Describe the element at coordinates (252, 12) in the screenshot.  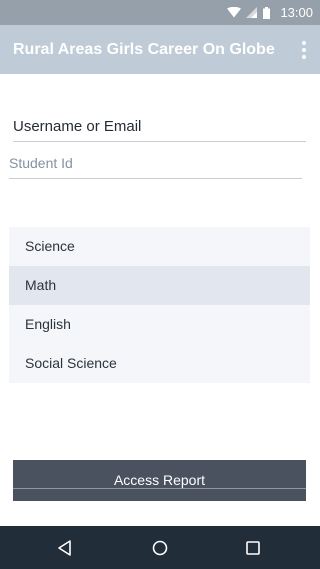
I see `signal-icon` at that location.